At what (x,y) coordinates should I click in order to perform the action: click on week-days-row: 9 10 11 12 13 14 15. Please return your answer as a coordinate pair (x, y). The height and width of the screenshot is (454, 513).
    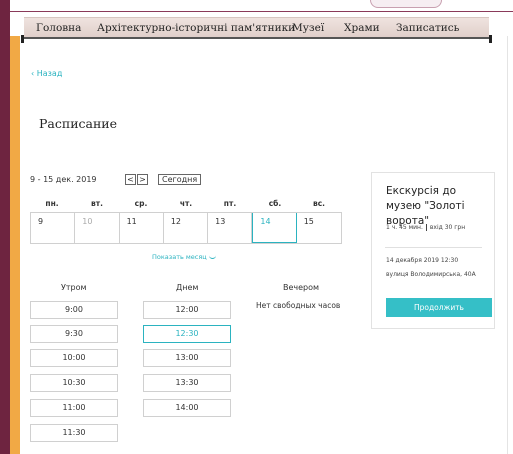
    Looking at the image, I should click on (186, 228).